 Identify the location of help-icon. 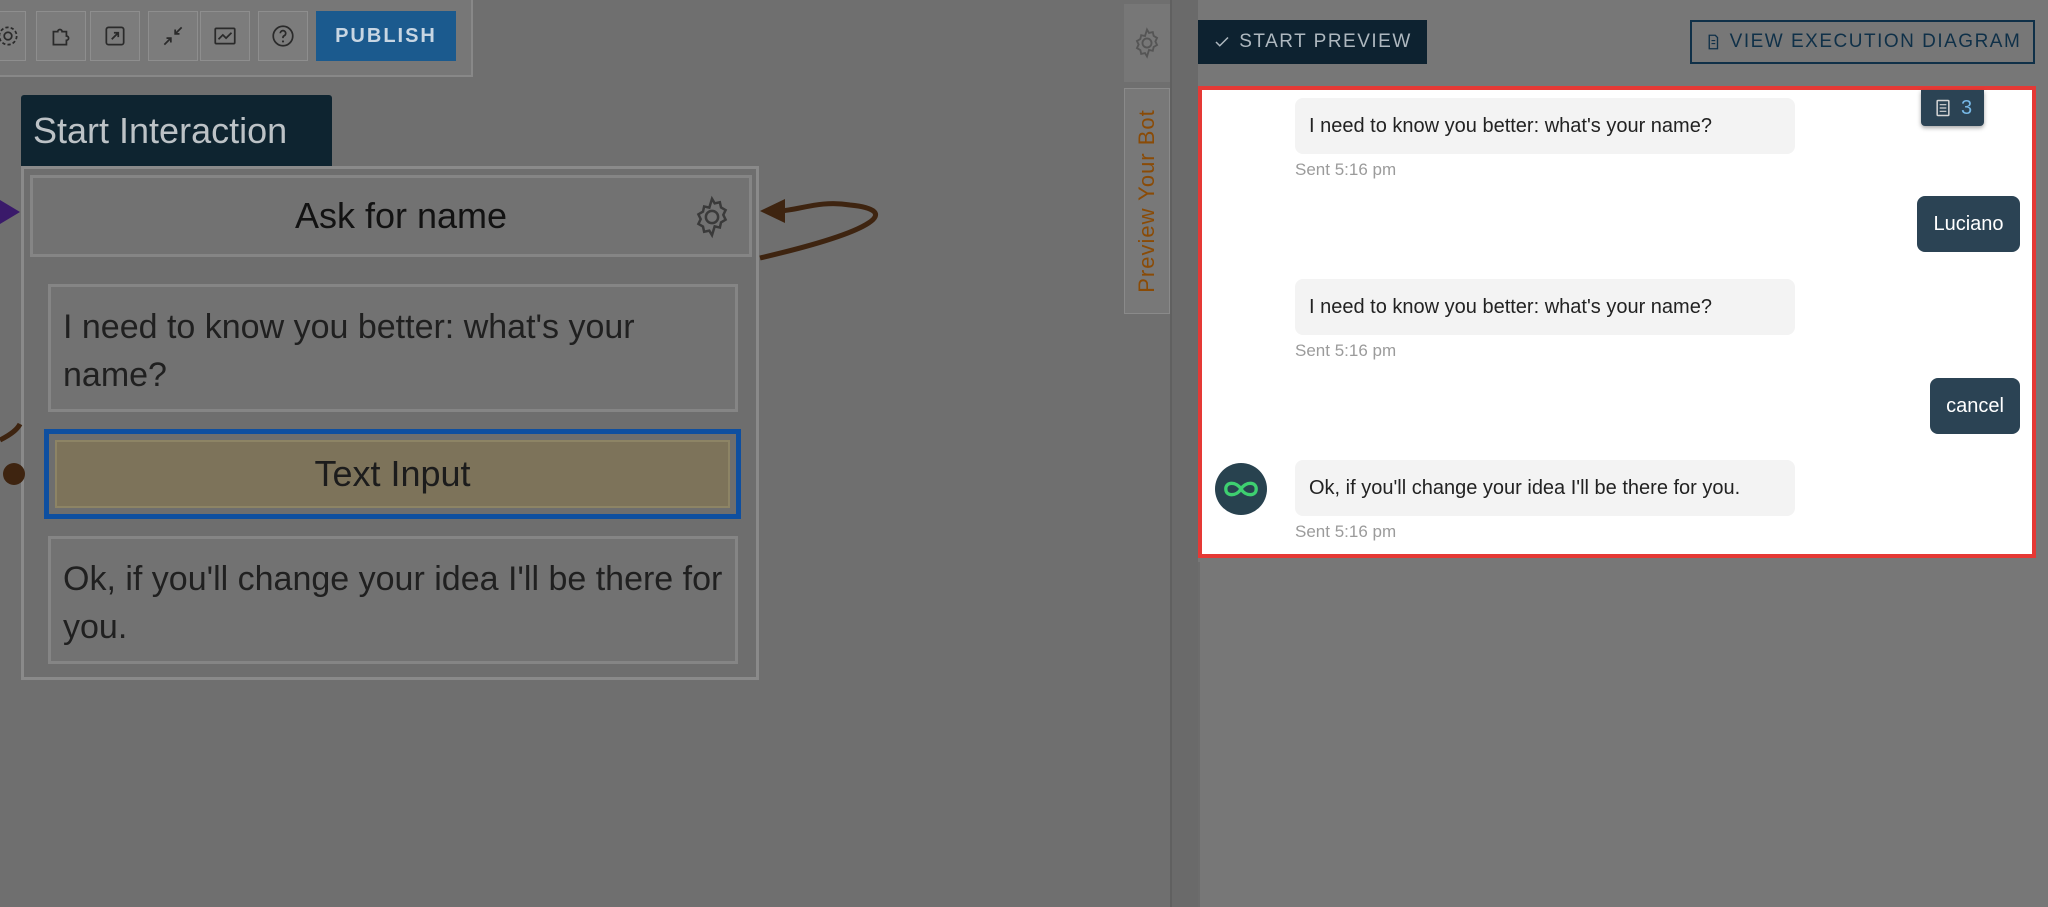
(283, 36).